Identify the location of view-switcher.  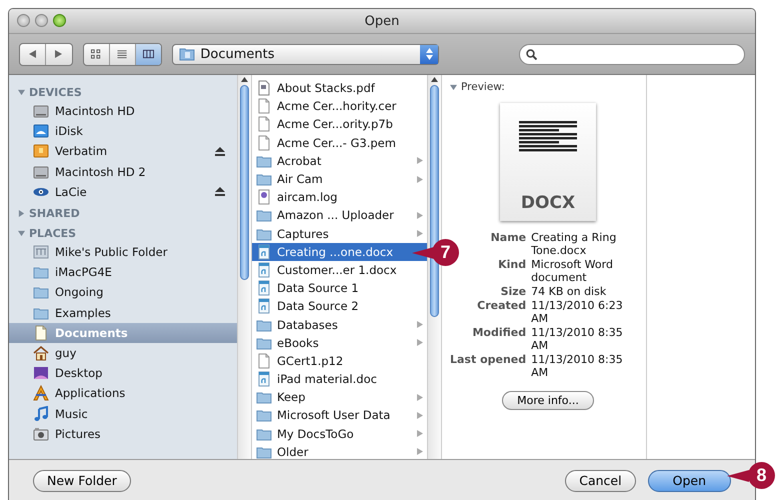
(122, 54).